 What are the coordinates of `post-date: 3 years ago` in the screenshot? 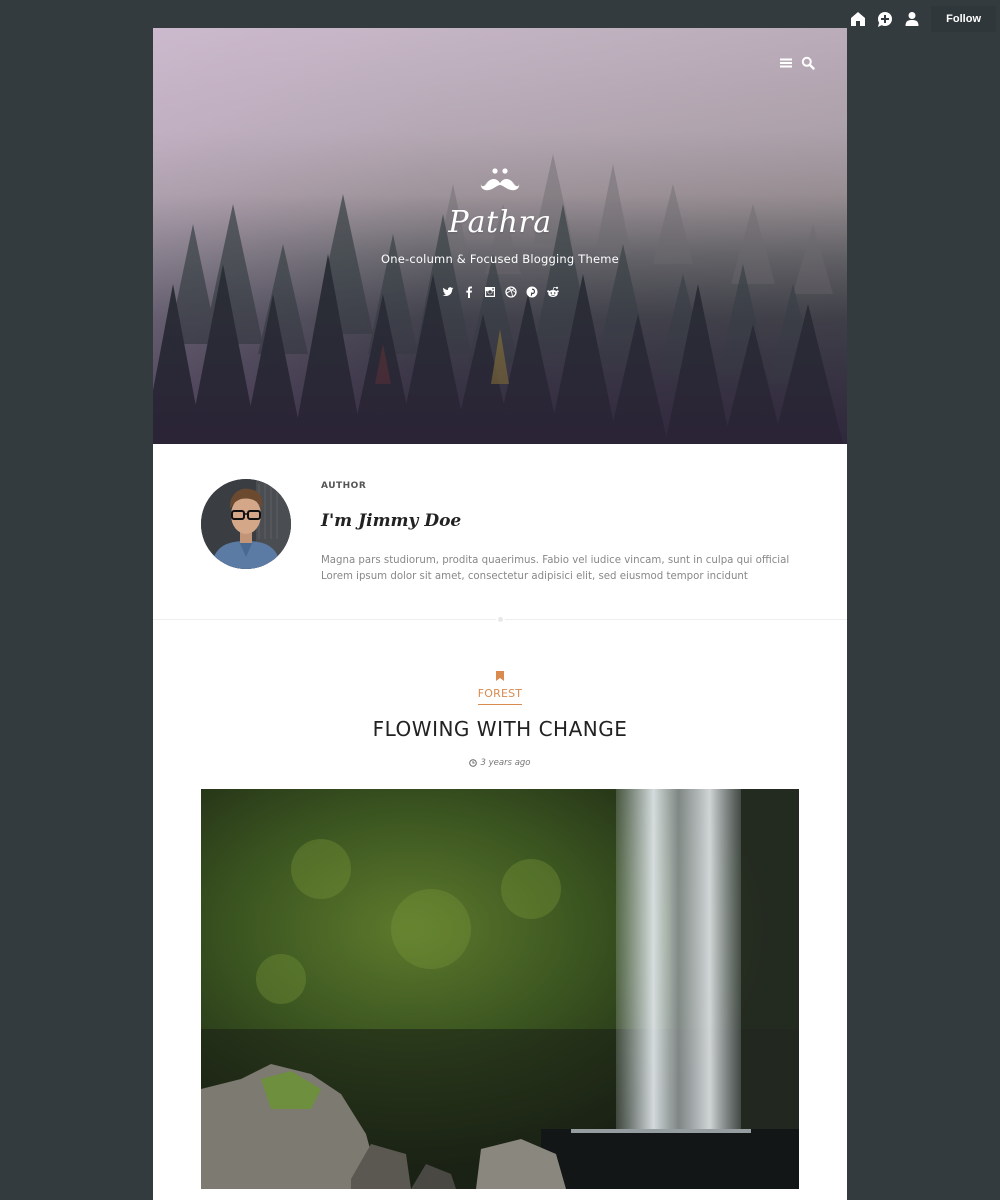 It's located at (505, 763).